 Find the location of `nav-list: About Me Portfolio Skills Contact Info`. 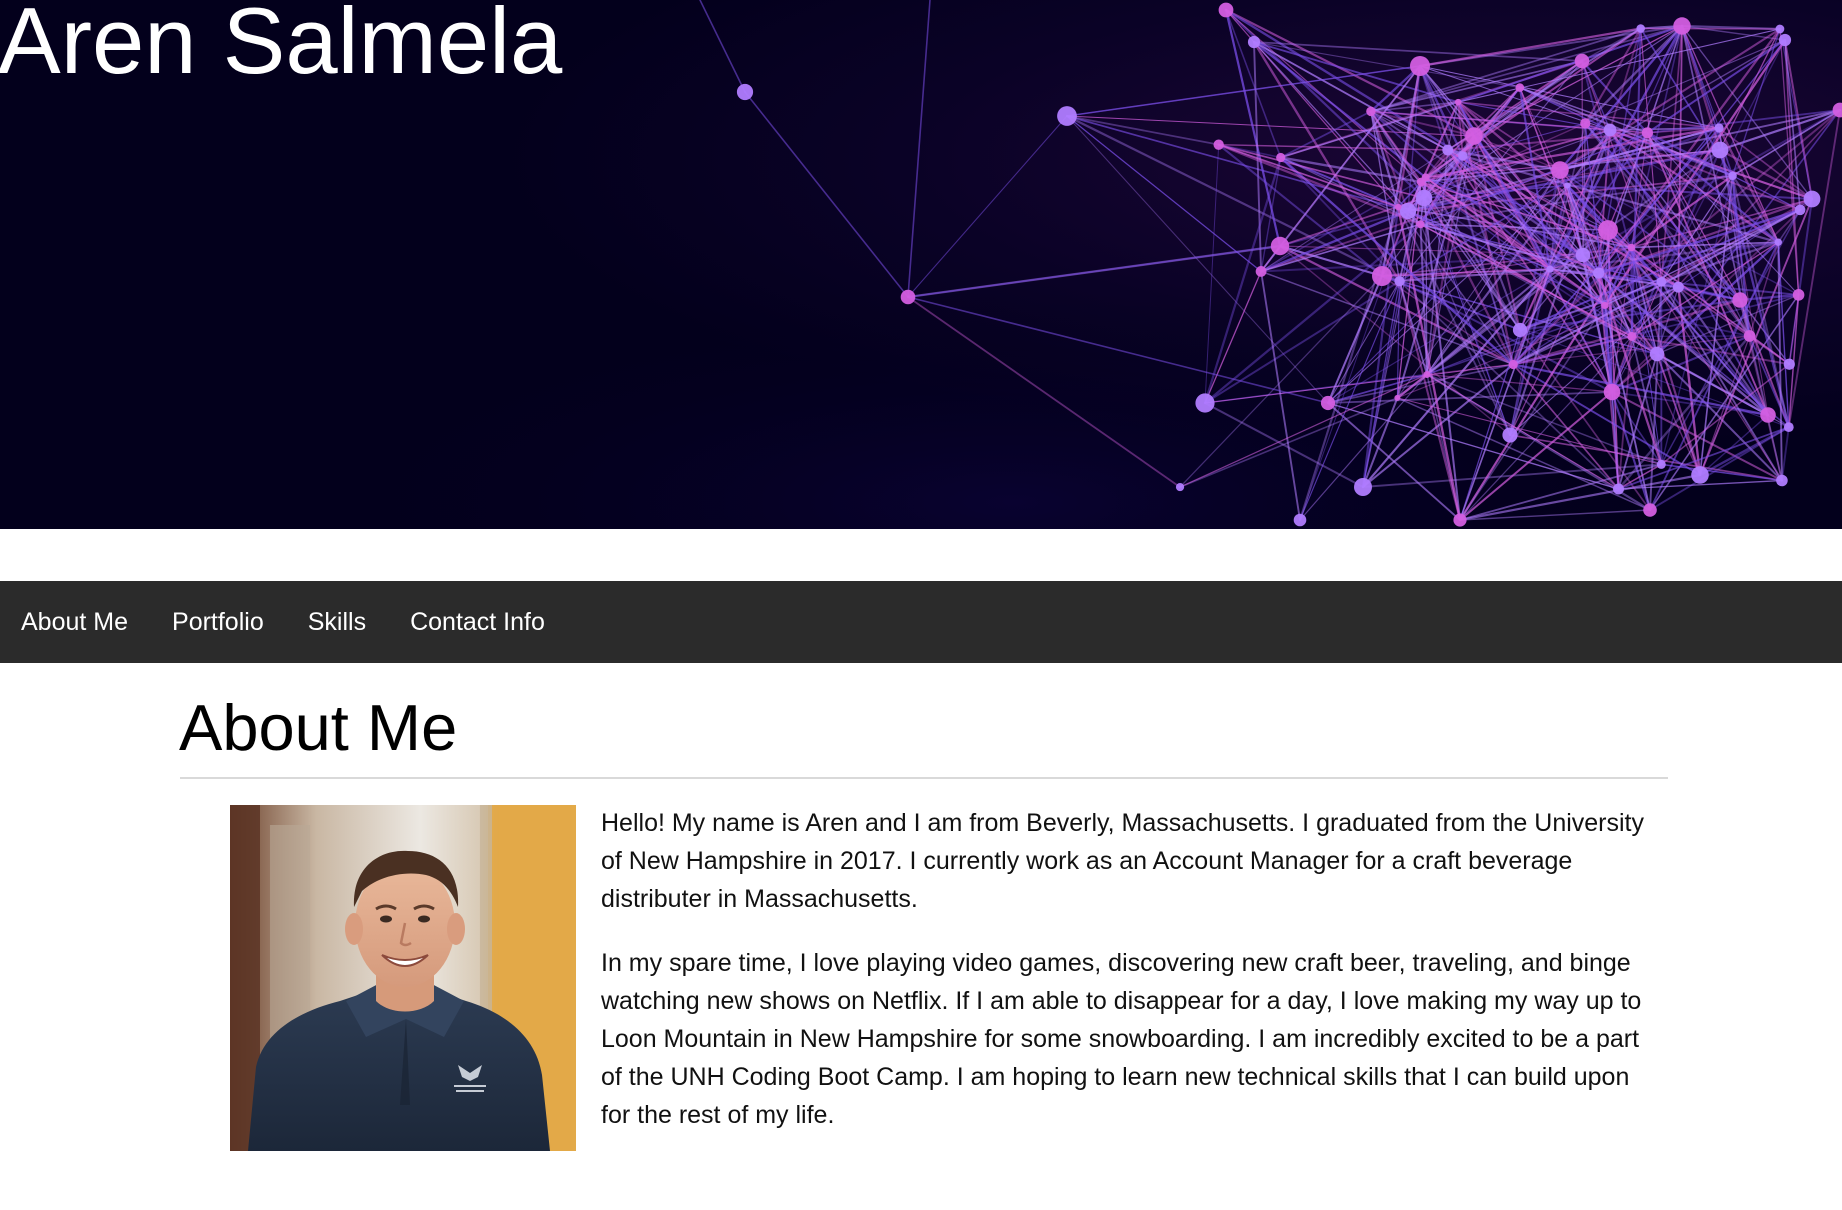

nav-list: About Me Portfolio Skills Contact Info is located at coordinates (921, 622).